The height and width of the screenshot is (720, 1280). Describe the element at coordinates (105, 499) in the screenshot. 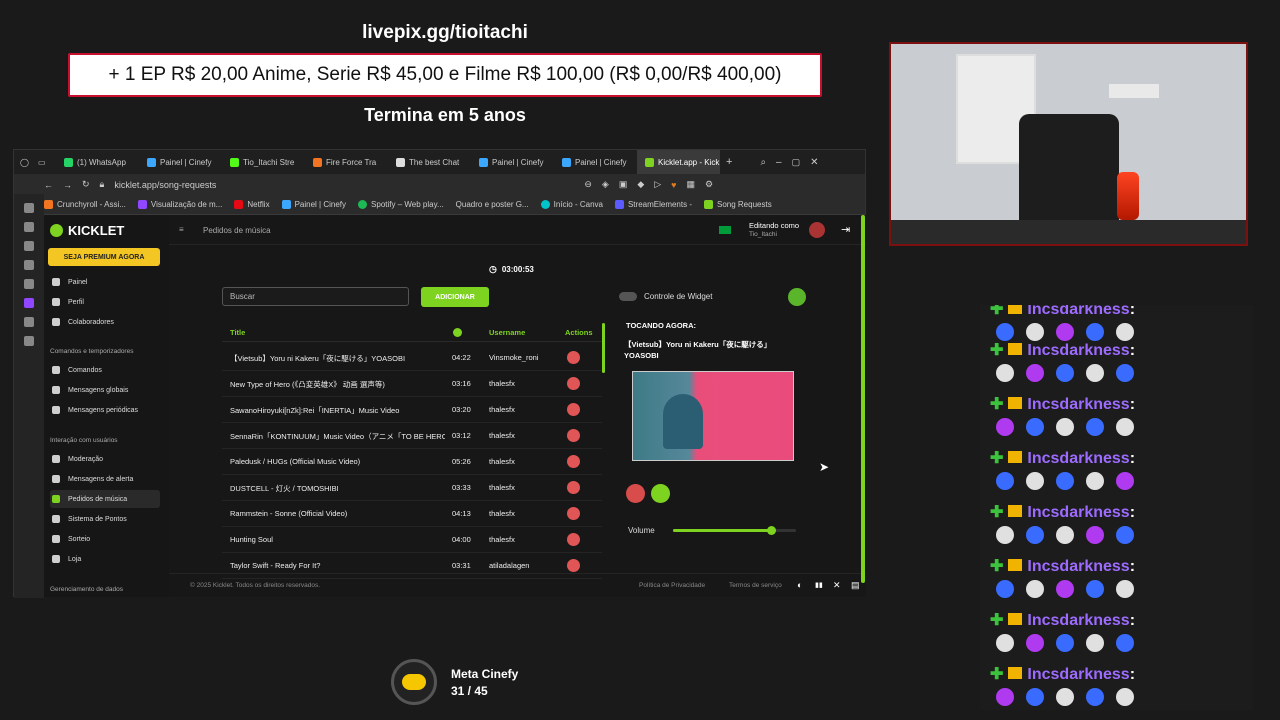

I see `nav-pedidos-musica: Pedidos de música` at that location.